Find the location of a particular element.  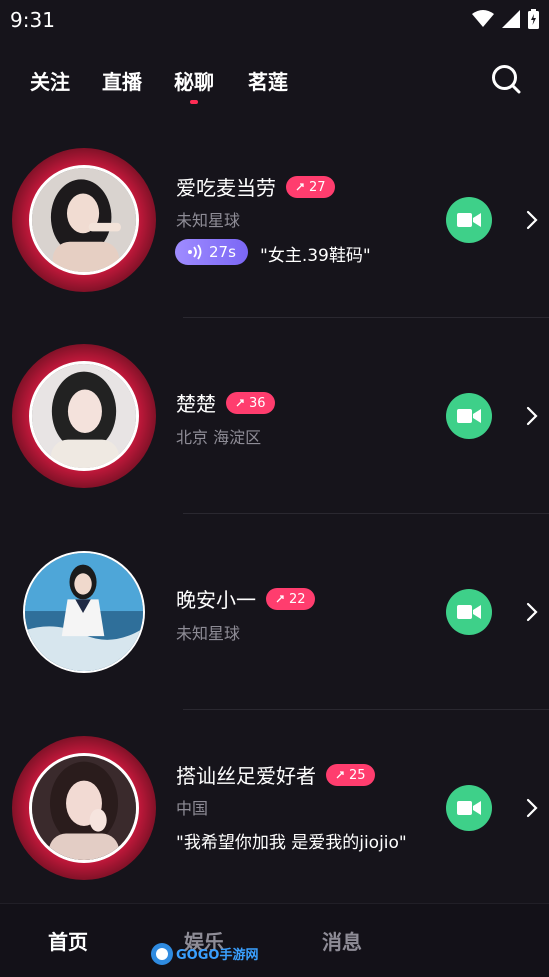

user-name-row: 爱吃麦当劳 27 is located at coordinates (255, 186).